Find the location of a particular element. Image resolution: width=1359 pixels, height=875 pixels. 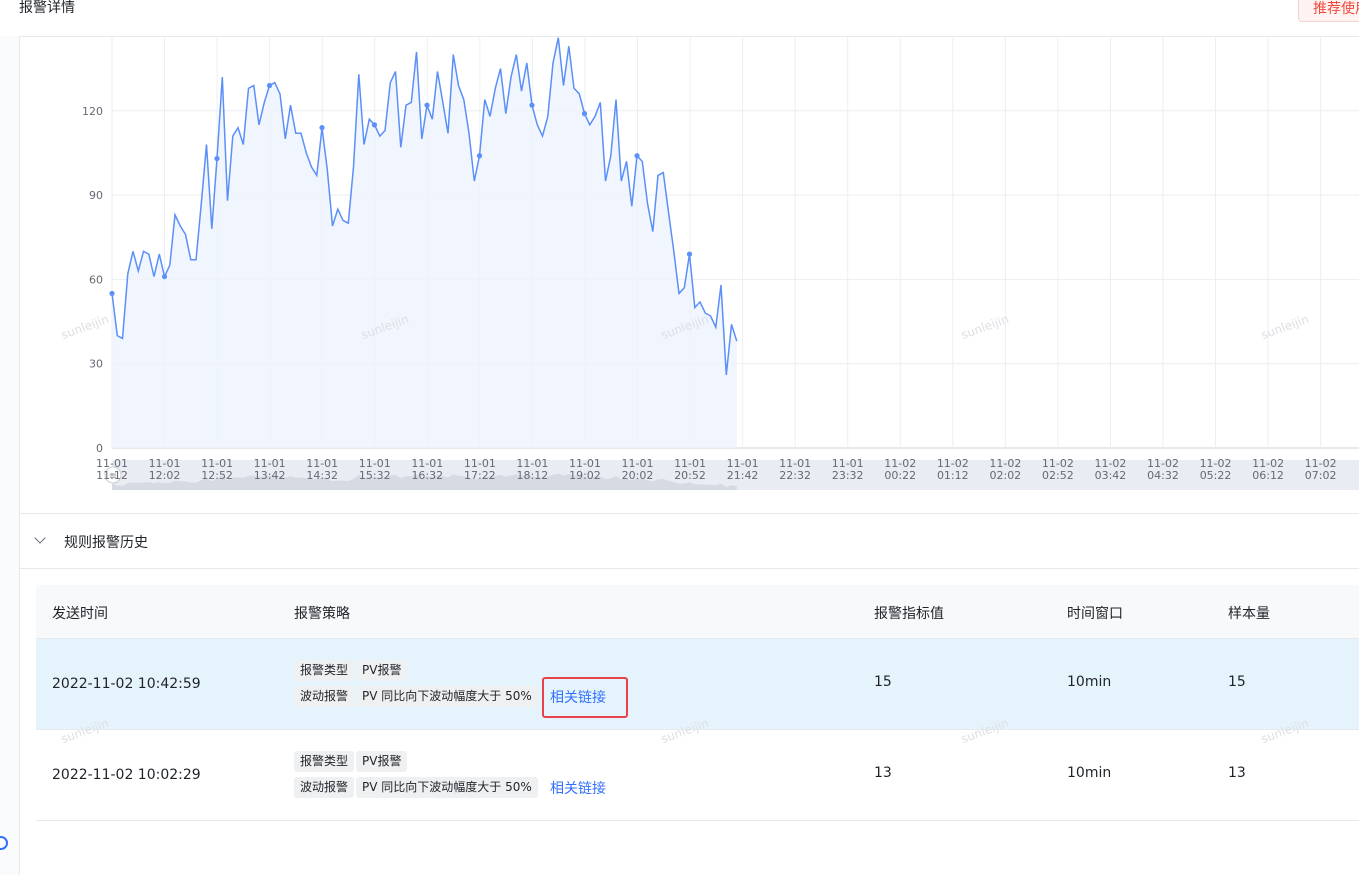

x-tick-time: 07:02 is located at coordinates (1321, 475).